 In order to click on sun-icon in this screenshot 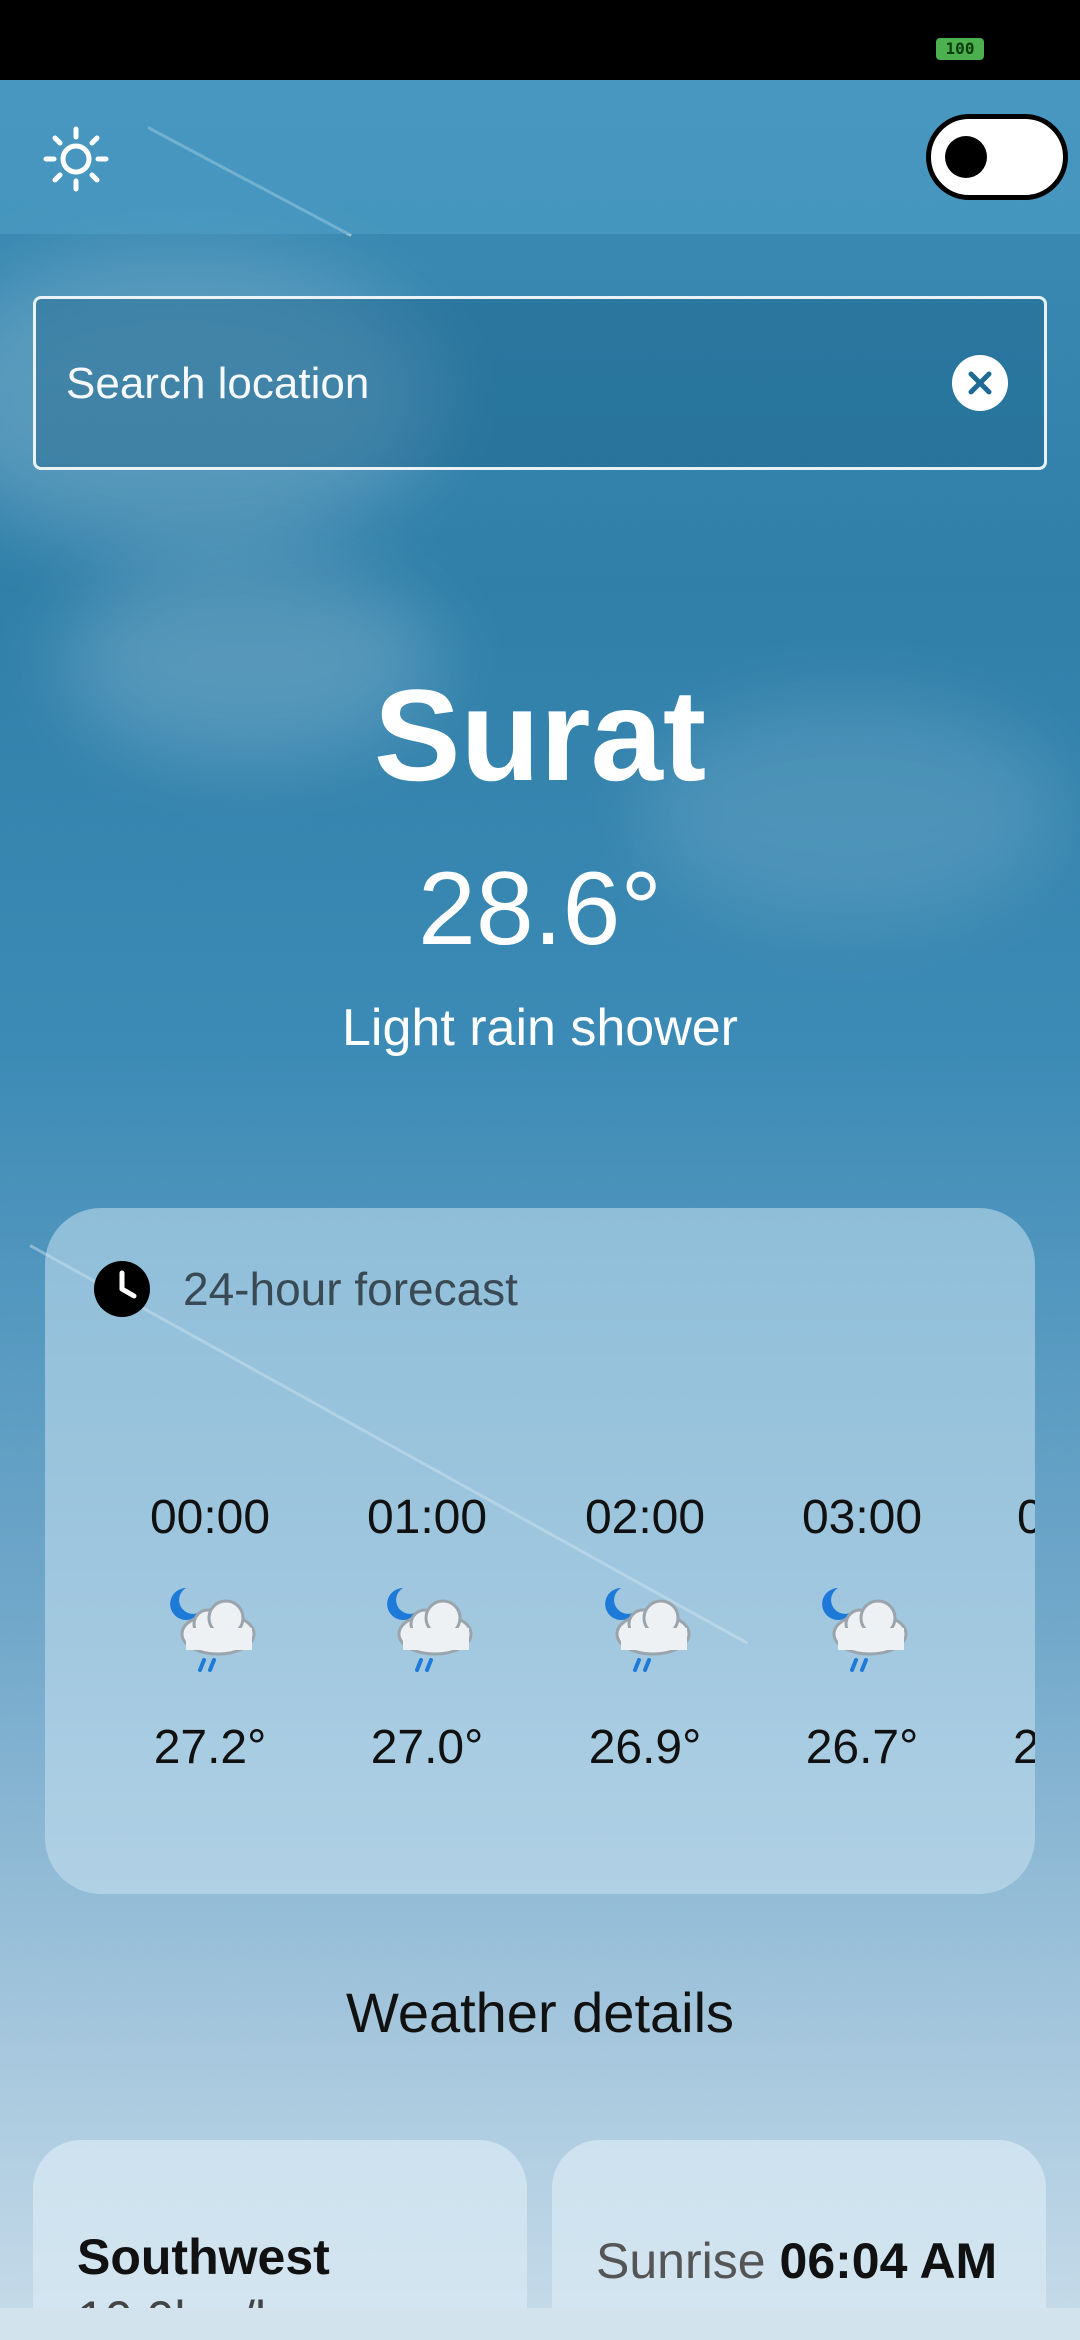, I will do `click(76, 159)`.